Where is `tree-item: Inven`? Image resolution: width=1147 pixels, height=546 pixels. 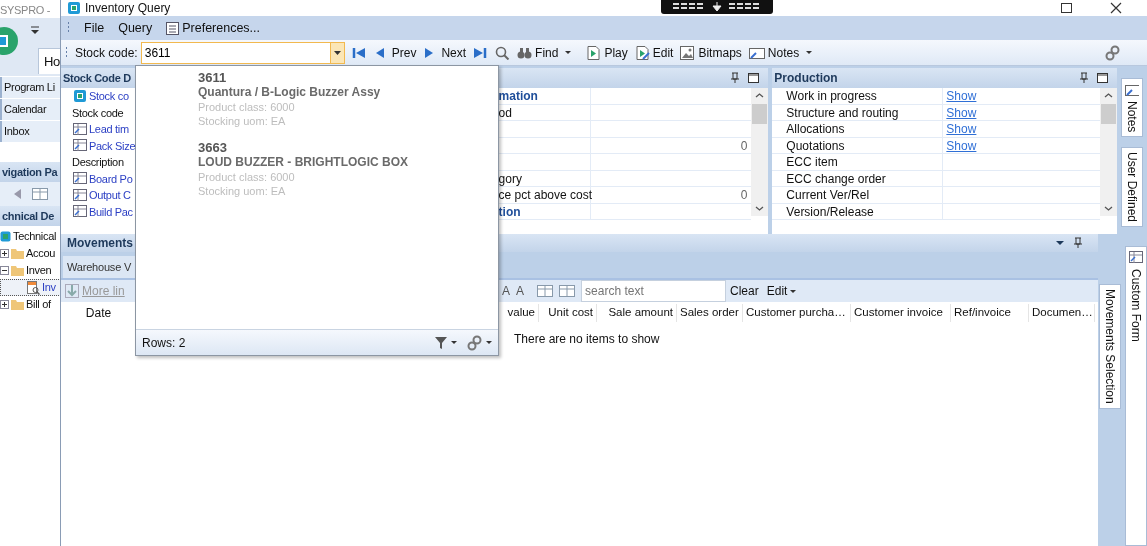 tree-item: Inven is located at coordinates (30, 270).